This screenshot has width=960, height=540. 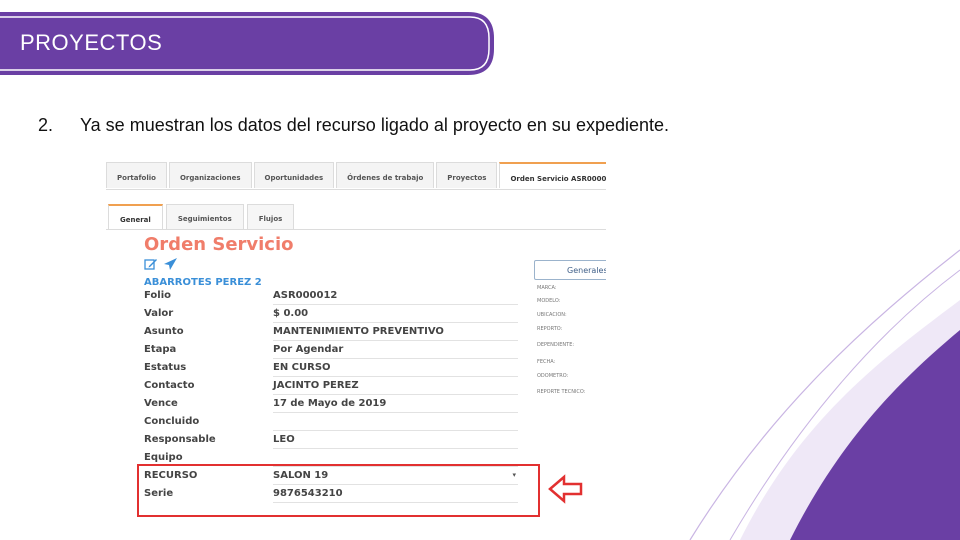 I want to click on sub-tab-bar: General Seguimientos Flujos, so click(x=202, y=217).